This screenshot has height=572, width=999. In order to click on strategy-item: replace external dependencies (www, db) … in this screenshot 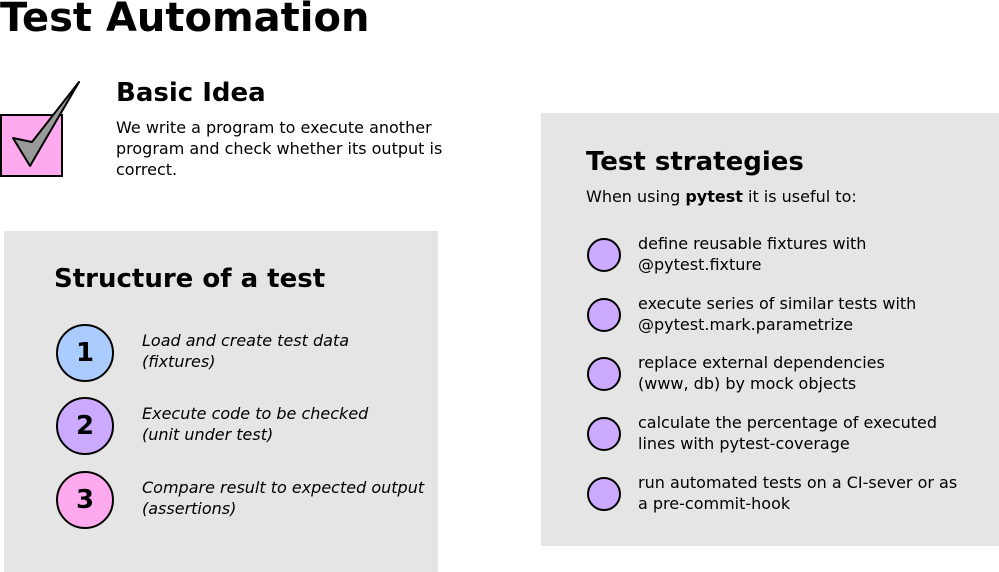, I will do `click(787, 375)`.